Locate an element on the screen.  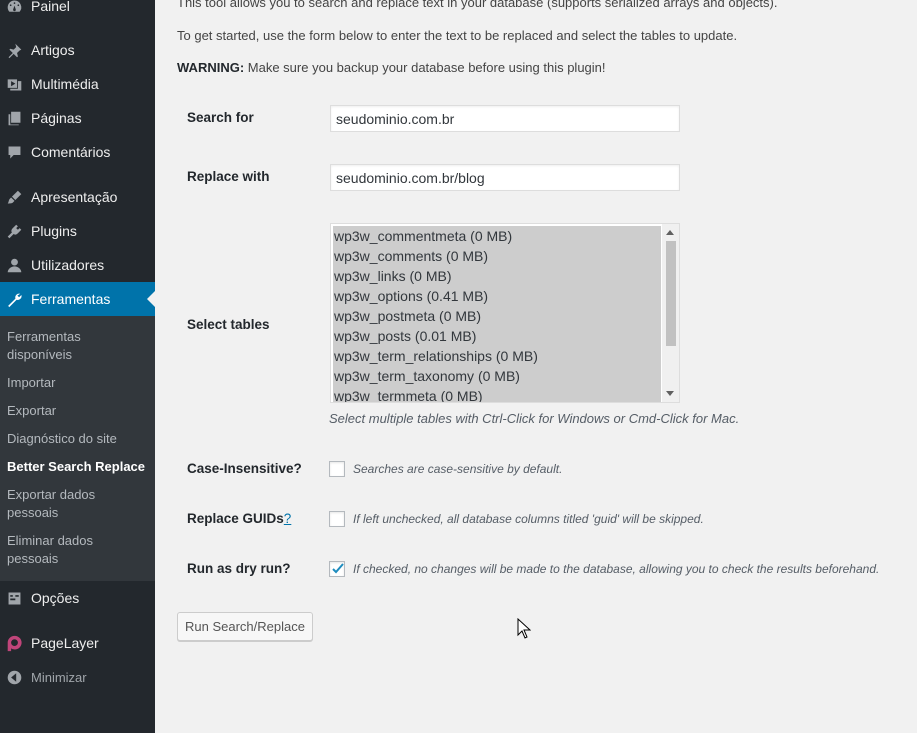
submenu-diagnostico: Diagnóstico do site is located at coordinates (77, 439).